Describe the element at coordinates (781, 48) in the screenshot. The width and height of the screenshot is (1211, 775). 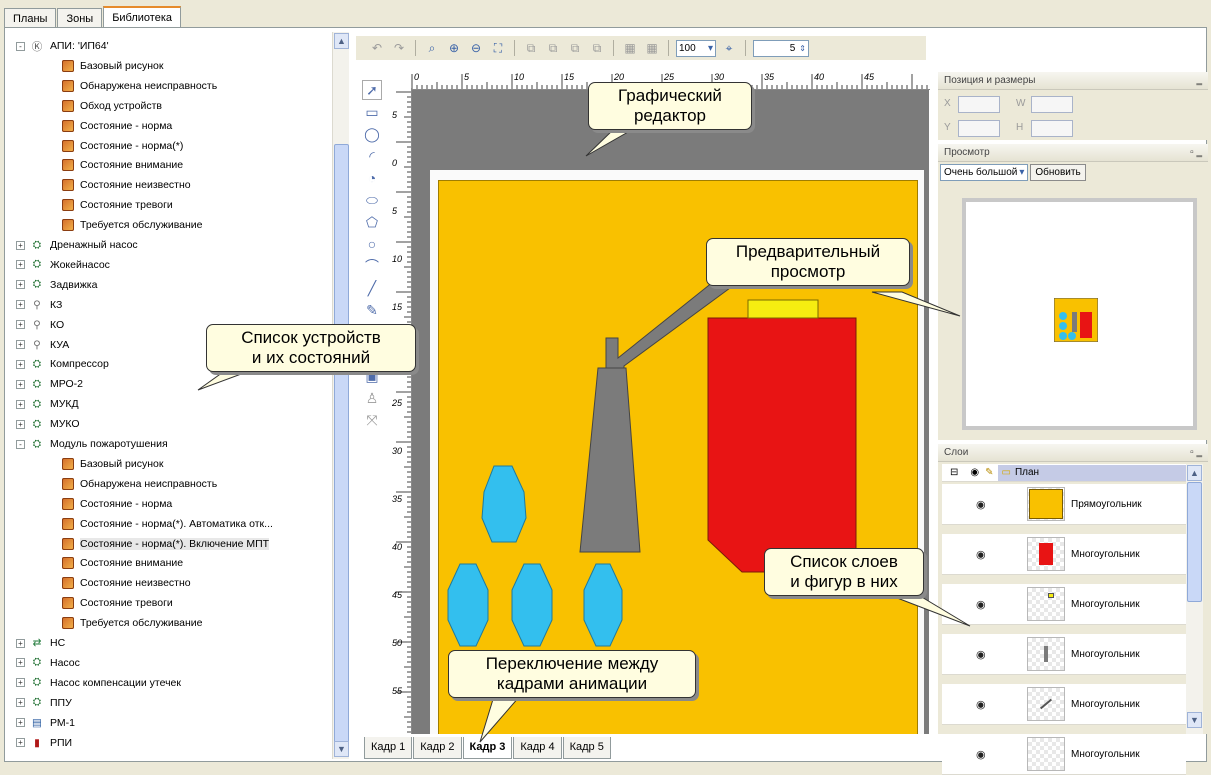
I see `grid-spinner: 5 ⇕` at that location.